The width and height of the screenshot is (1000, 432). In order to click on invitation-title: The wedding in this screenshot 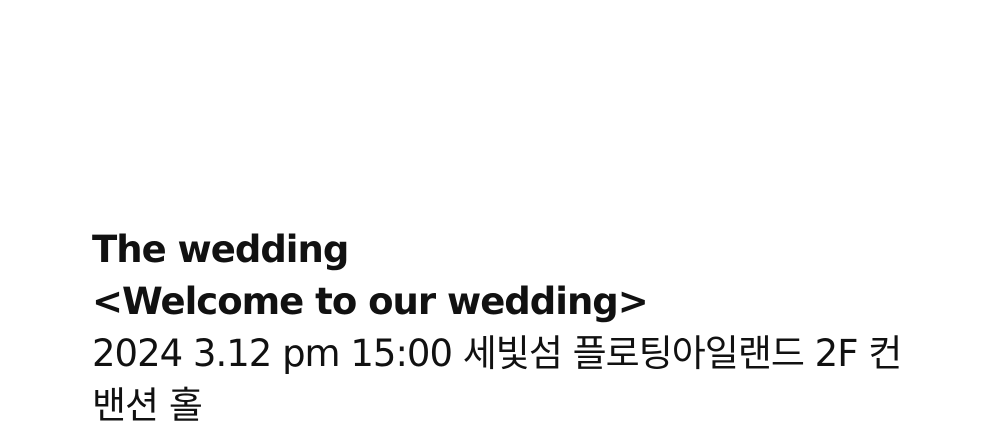, I will do `click(220, 249)`.